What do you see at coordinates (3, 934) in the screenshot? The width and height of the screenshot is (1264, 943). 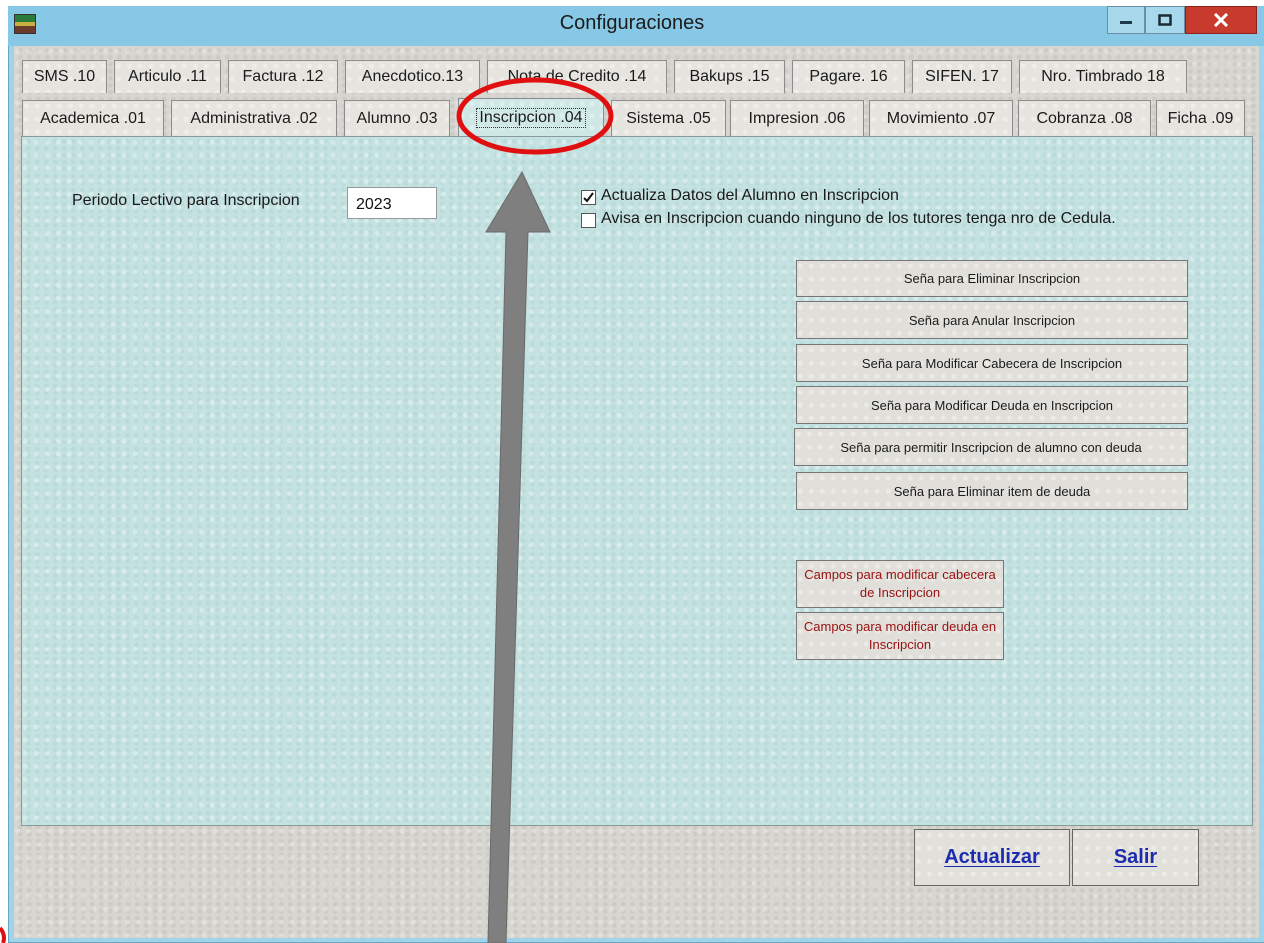 I see `annotation-mark` at bounding box center [3, 934].